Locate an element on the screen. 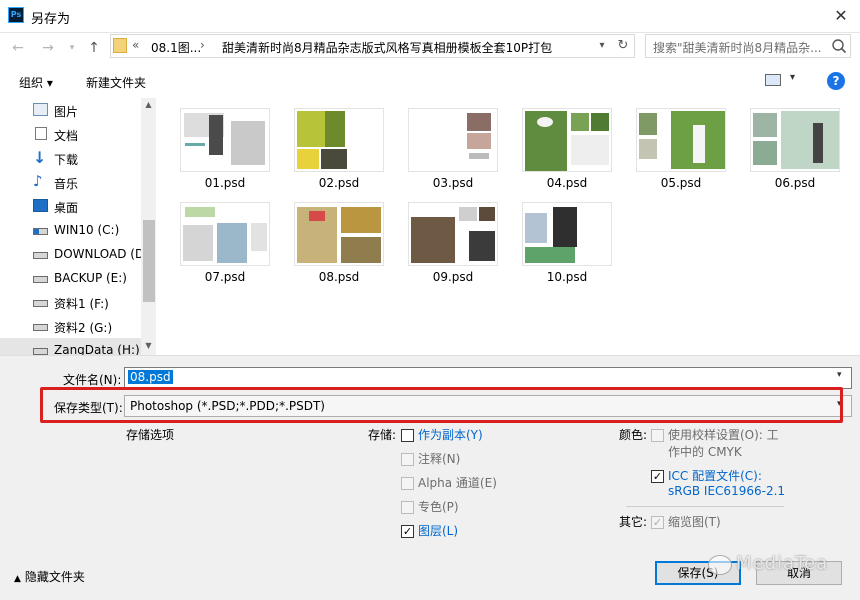  sidebar-item-drive-h: ZangData (H:) is located at coordinates (70, 346).